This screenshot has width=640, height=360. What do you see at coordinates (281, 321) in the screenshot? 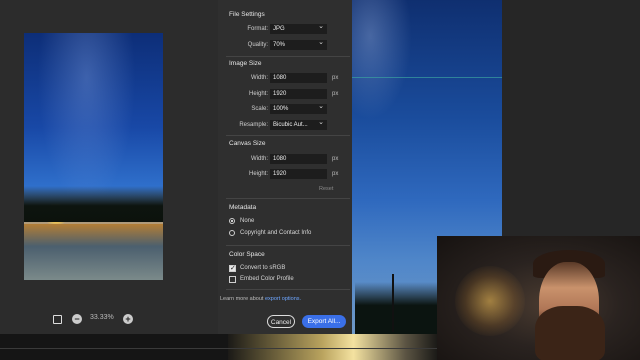
I see `cancel-button: Cancel` at bounding box center [281, 321].